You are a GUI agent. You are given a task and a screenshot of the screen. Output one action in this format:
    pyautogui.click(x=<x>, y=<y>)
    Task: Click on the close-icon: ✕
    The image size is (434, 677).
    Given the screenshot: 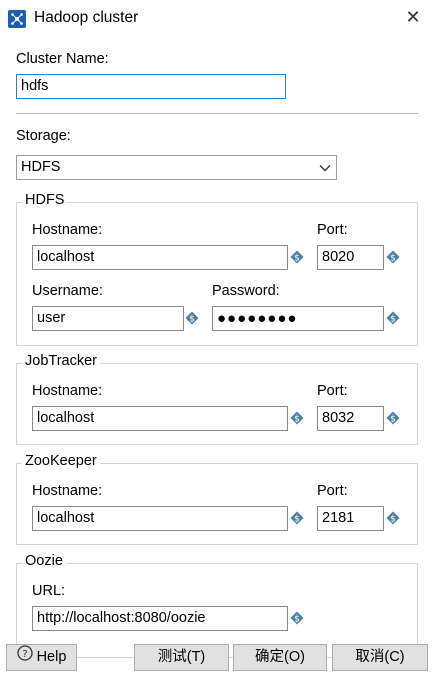 What is the action you would take?
    pyautogui.click(x=413, y=17)
    